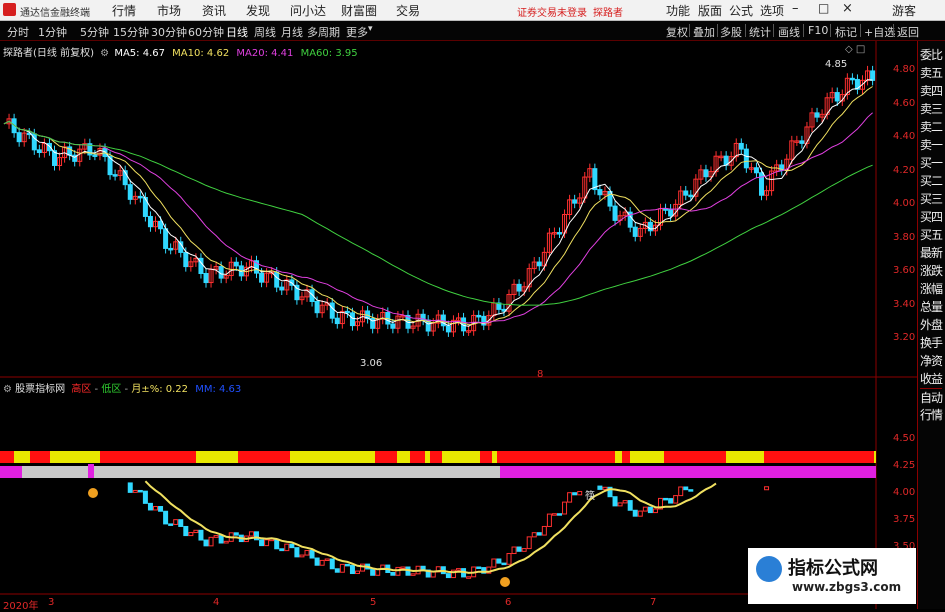 This screenshot has width=945, height=612. What do you see at coordinates (931, 342) in the screenshot?
I see `sidebar-turnover: 换手` at bounding box center [931, 342].